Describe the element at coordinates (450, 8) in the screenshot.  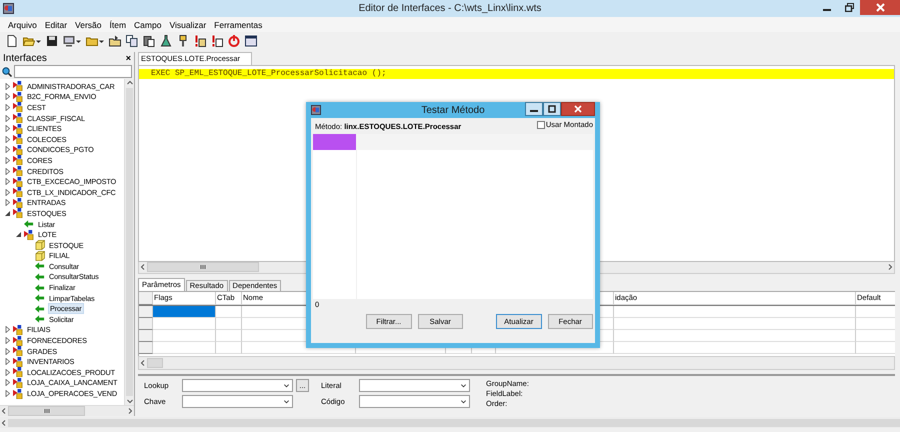
I see `window-title: Editor de Interfaces - C:\wts_Linx\linx.wts` at that location.